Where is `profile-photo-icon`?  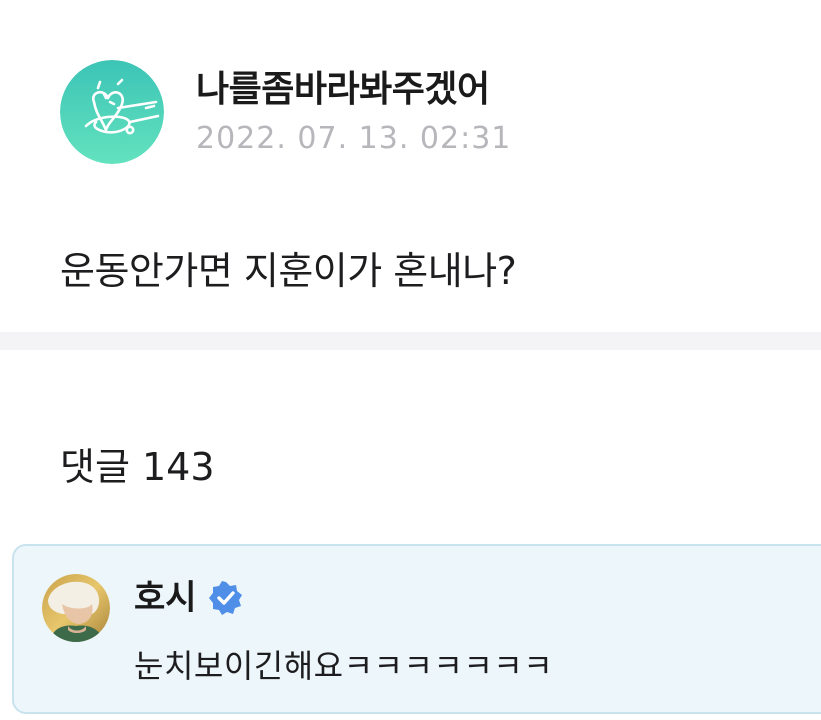 profile-photo-icon is located at coordinates (76, 608).